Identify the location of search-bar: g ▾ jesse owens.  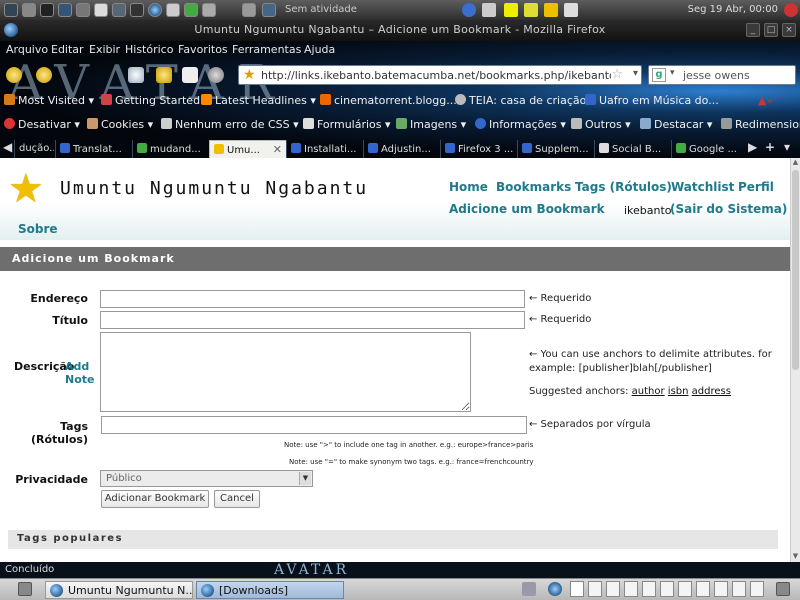
(722, 75).